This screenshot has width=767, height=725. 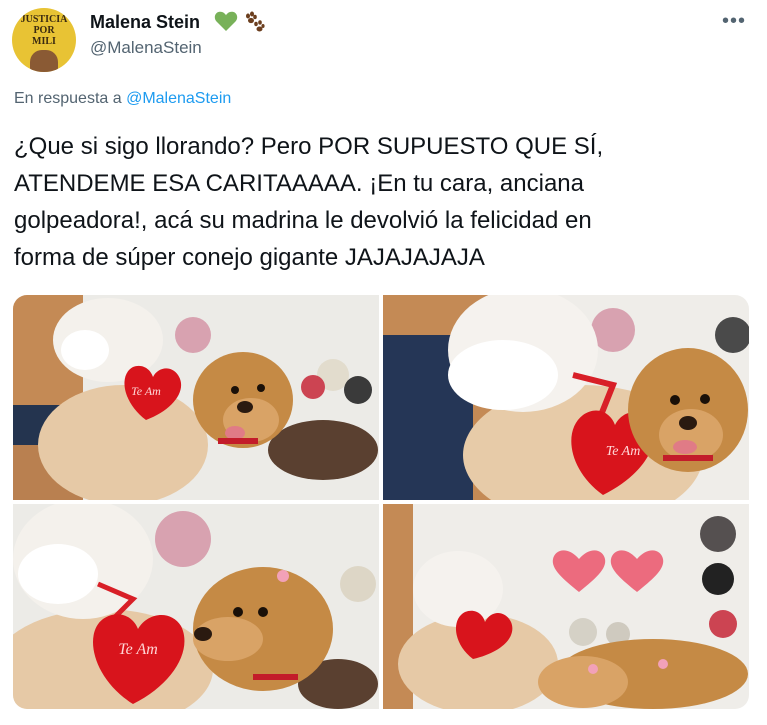 What do you see at coordinates (70, 98) in the screenshot?
I see `reply-prefix: En respuesta a` at bounding box center [70, 98].